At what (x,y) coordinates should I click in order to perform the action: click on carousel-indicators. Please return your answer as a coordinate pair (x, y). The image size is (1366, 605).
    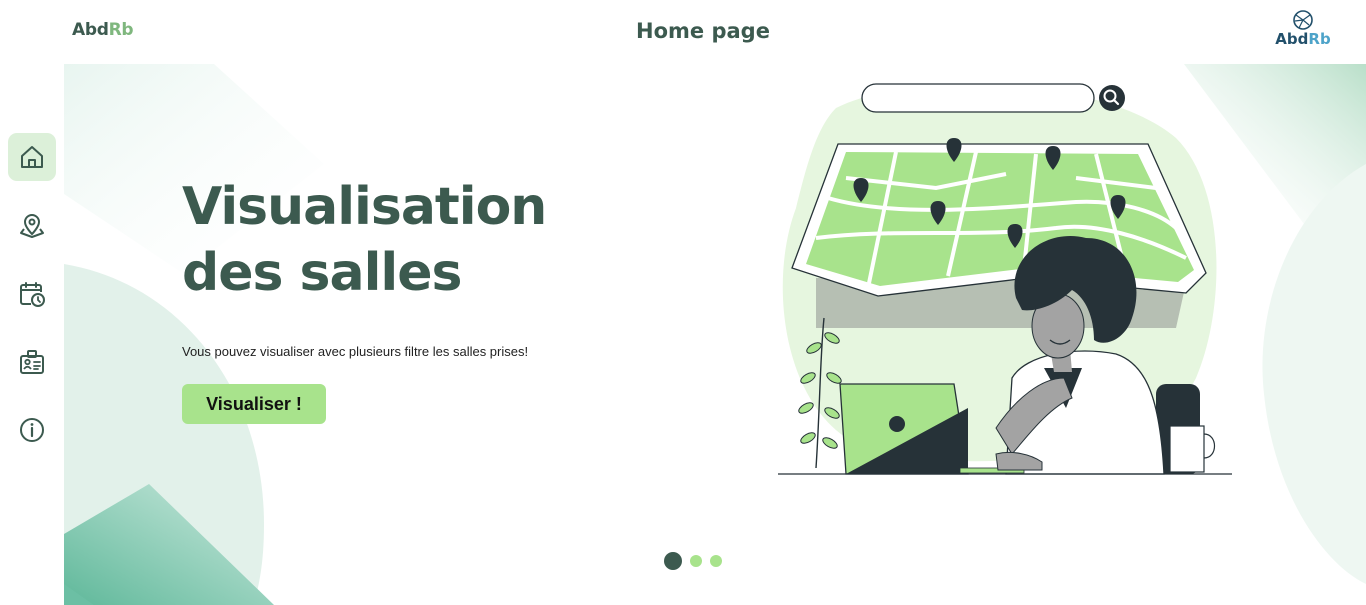
    Looking at the image, I should click on (693, 561).